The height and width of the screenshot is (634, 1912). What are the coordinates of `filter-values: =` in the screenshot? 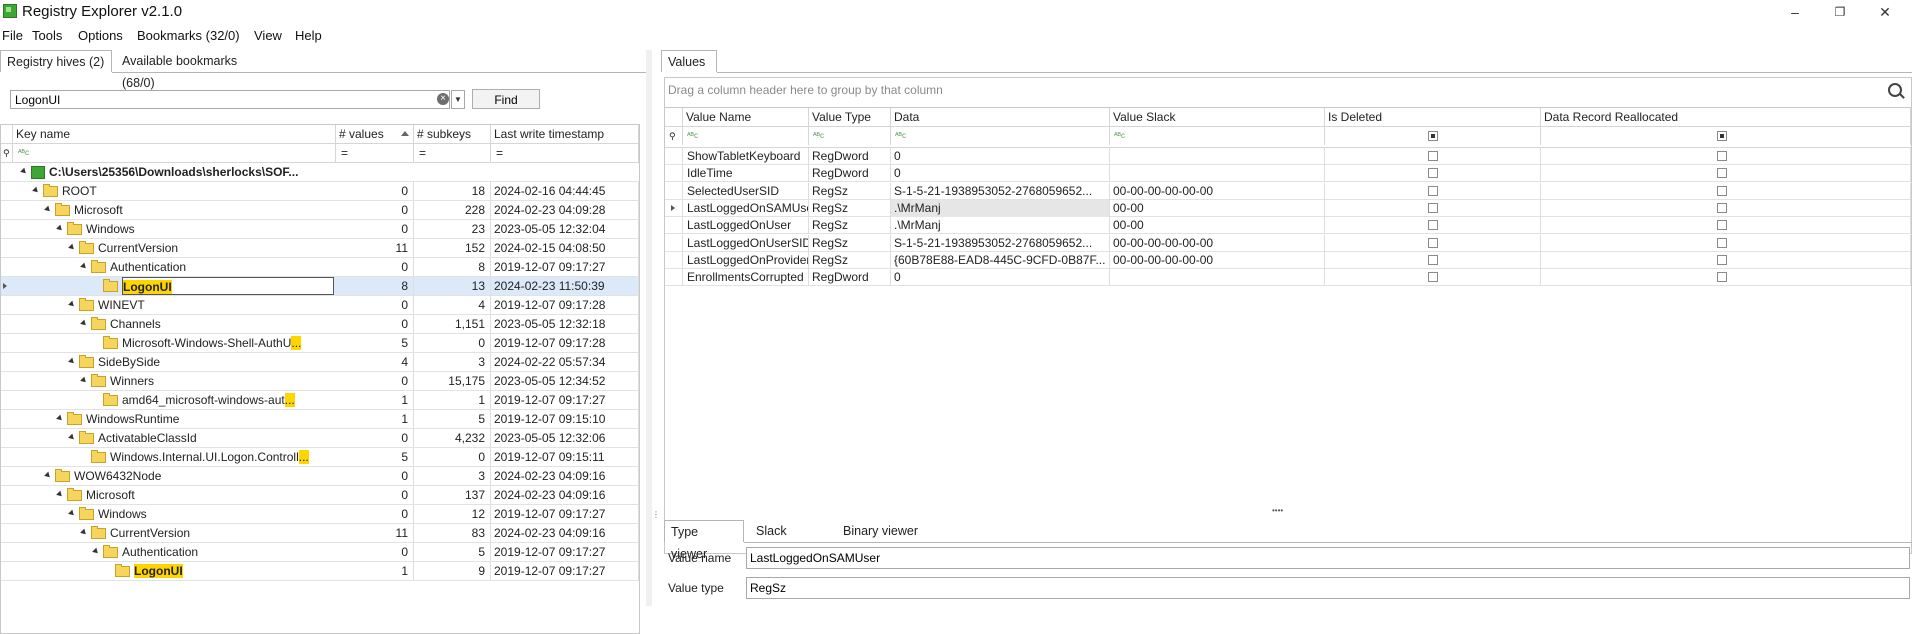 It's located at (375, 153).